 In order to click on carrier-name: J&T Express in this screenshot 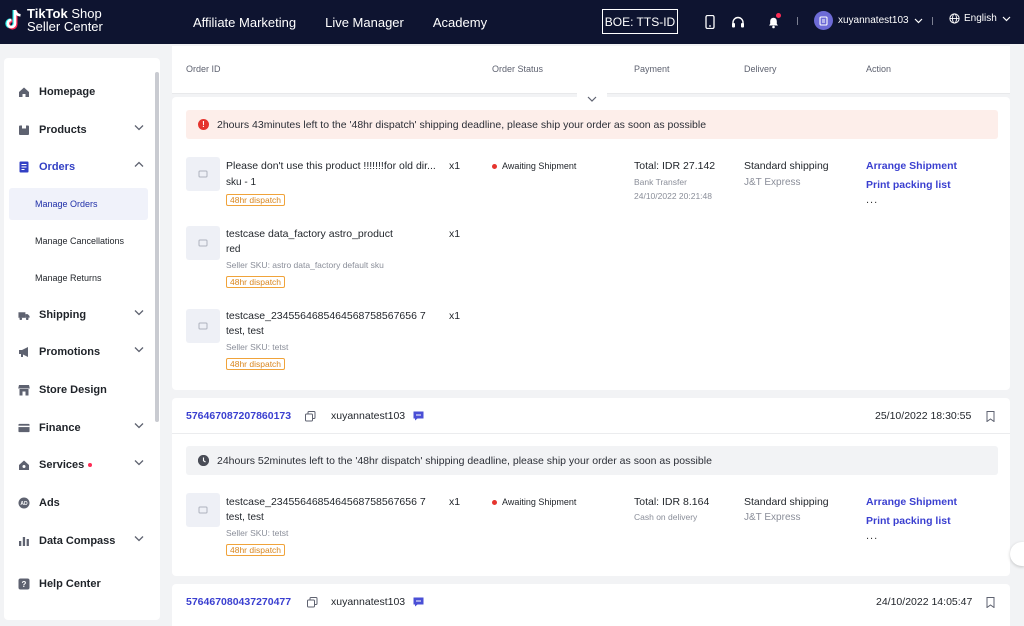, I will do `click(772, 182)`.